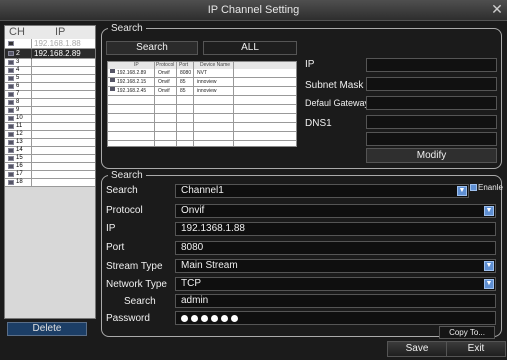 The width and height of the screenshot is (507, 360). I want to click on title-bar: IP Channel Setting ✕, so click(253, 10).